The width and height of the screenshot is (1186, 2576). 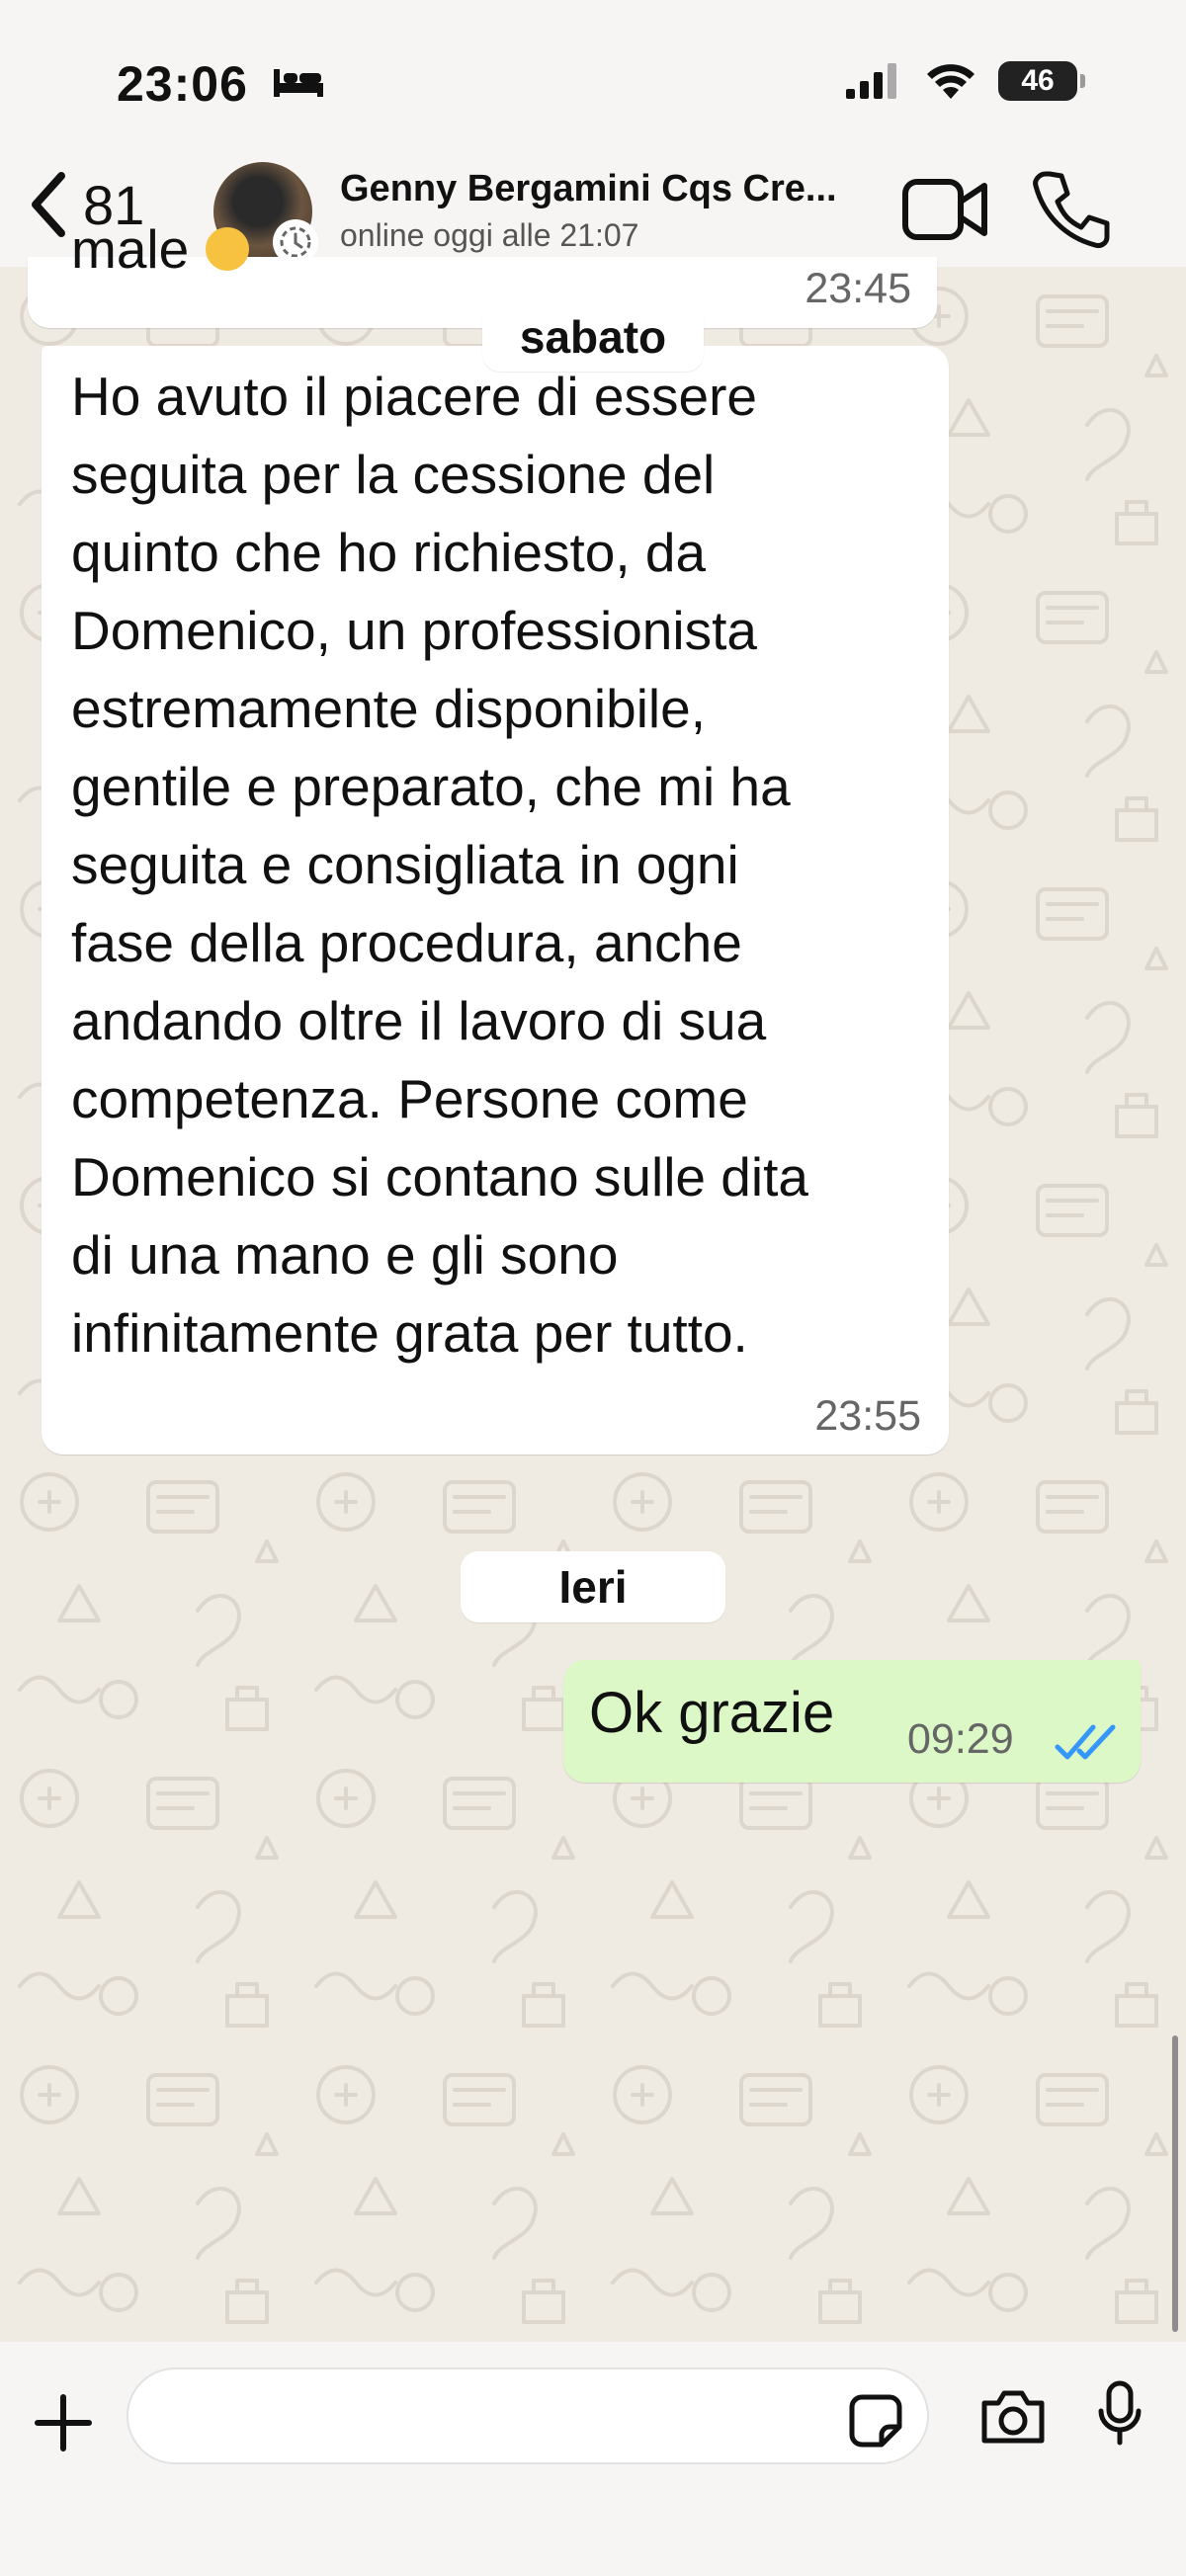 What do you see at coordinates (712, 1713) in the screenshot?
I see `outgoing-message-text: Ok grazie` at bounding box center [712, 1713].